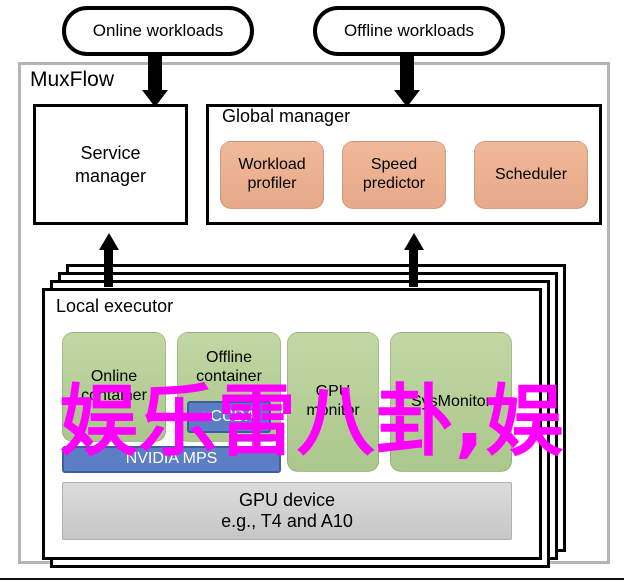 The height and width of the screenshot is (582, 624). What do you see at coordinates (407, 79) in the screenshot?
I see `arrow-offline-workloads-to-global-manager` at bounding box center [407, 79].